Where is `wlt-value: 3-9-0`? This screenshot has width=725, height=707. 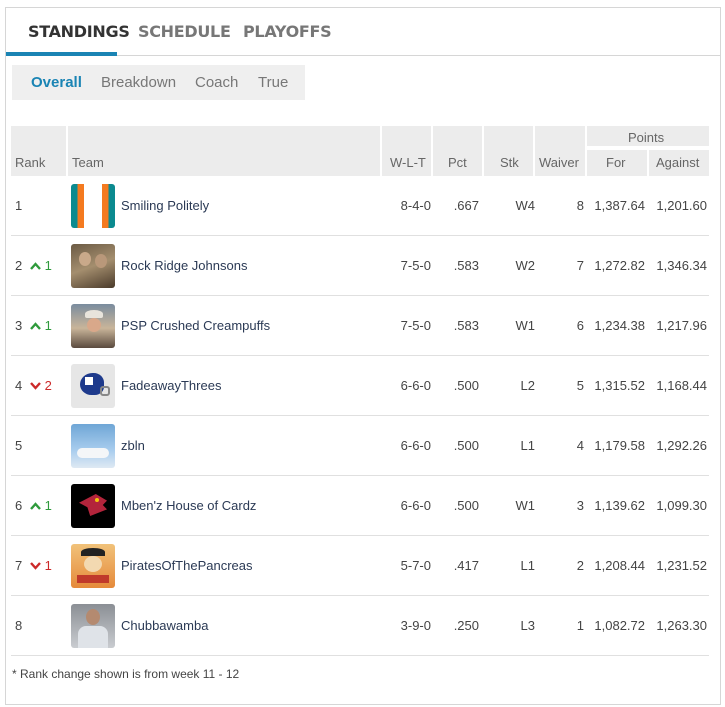
wlt-value: 3-9-0 is located at coordinates (415, 625).